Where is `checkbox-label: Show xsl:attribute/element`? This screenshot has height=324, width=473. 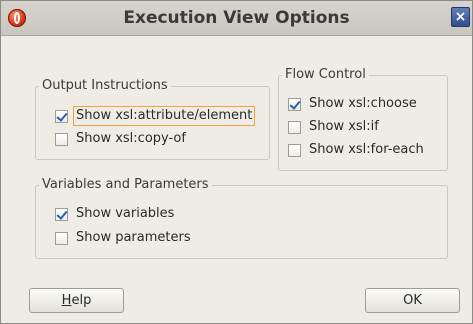
checkbox-label: Show xsl:attribute/element is located at coordinates (164, 116).